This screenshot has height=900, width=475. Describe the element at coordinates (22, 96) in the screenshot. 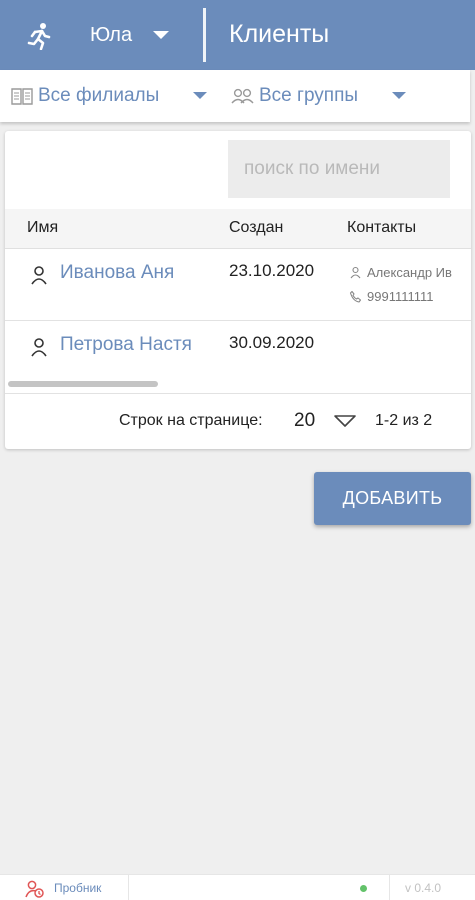

I see `book-icon` at that location.